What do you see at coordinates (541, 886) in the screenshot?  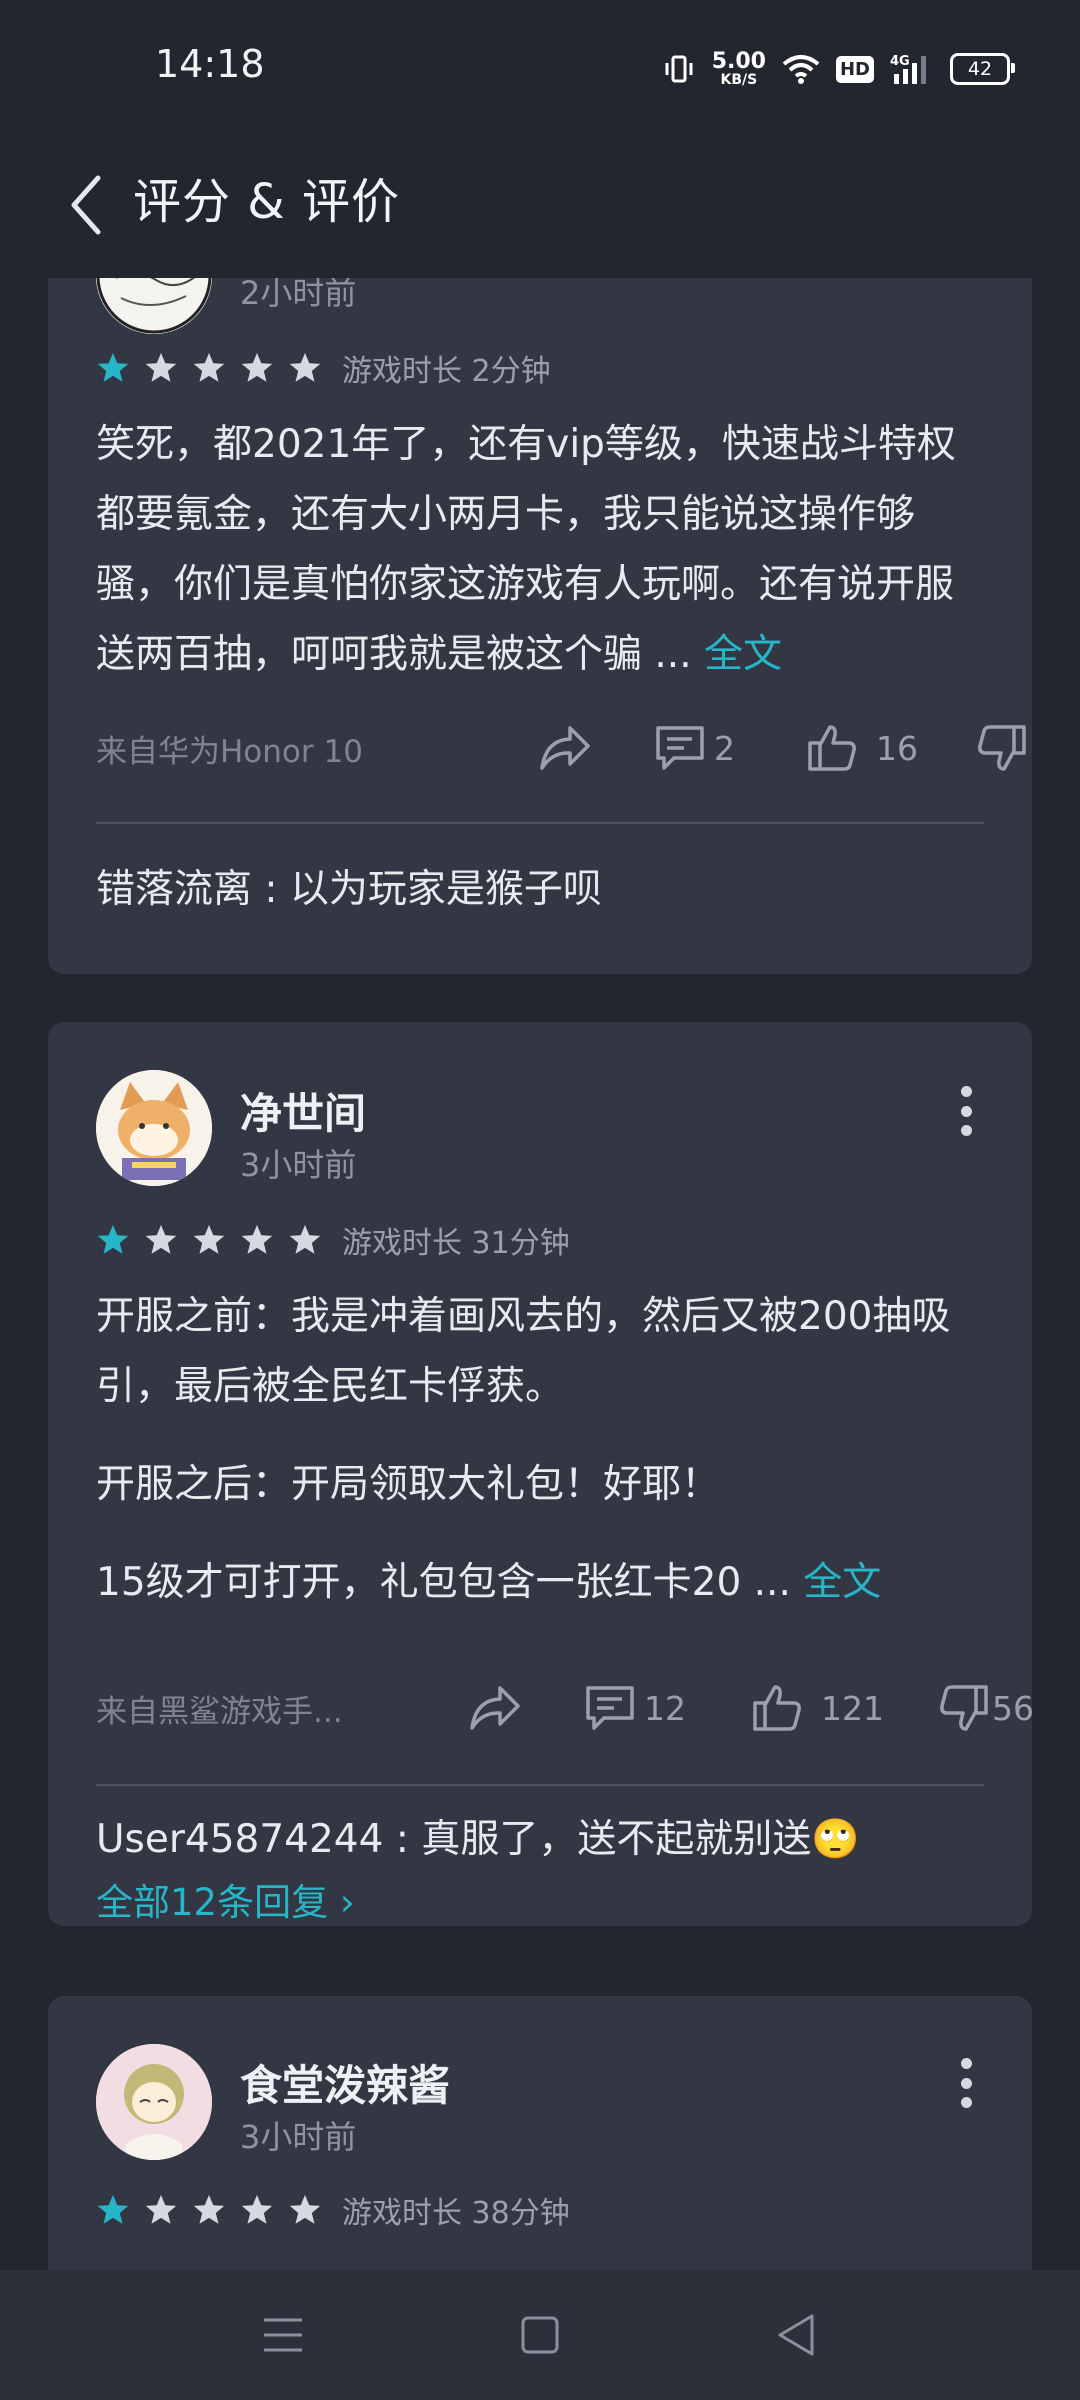 I see `reply-preview: 错落流离 : 以为玩家是猴子呗` at bounding box center [541, 886].